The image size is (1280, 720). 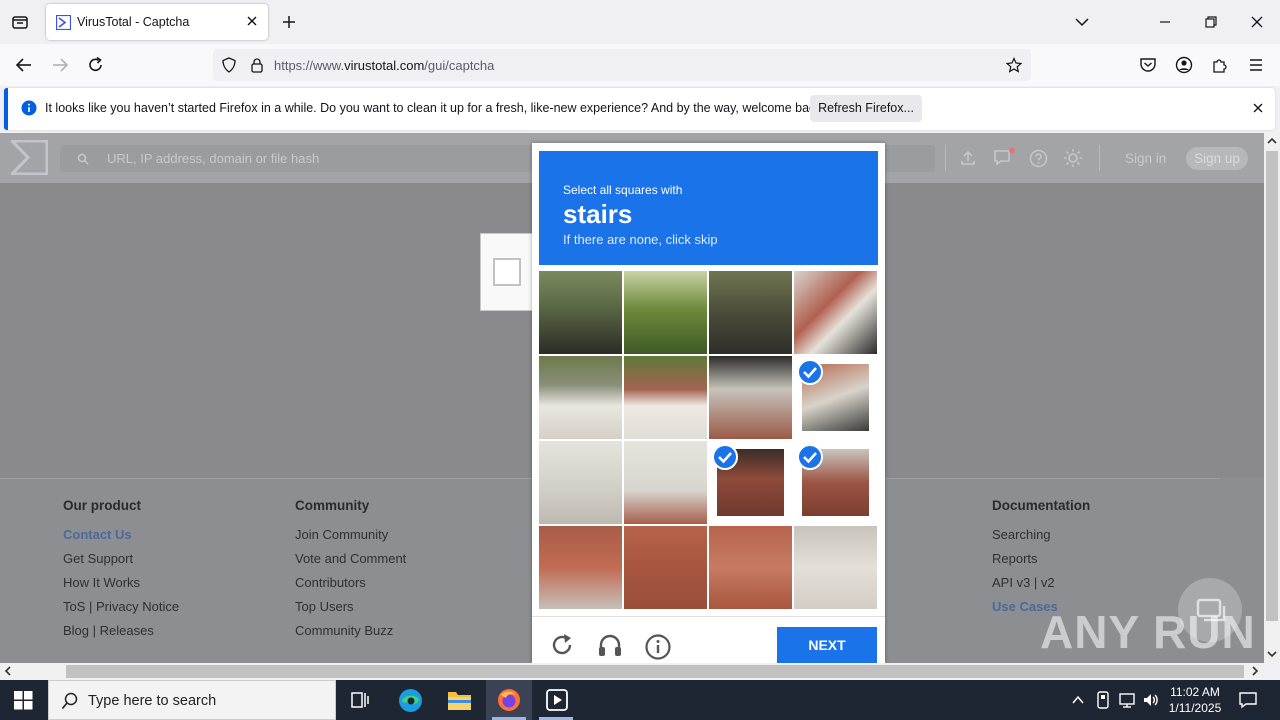 What do you see at coordinates (350, 539) in the screenshot?
I see `footer-link: Join Community` at bounding box center [350, 539].